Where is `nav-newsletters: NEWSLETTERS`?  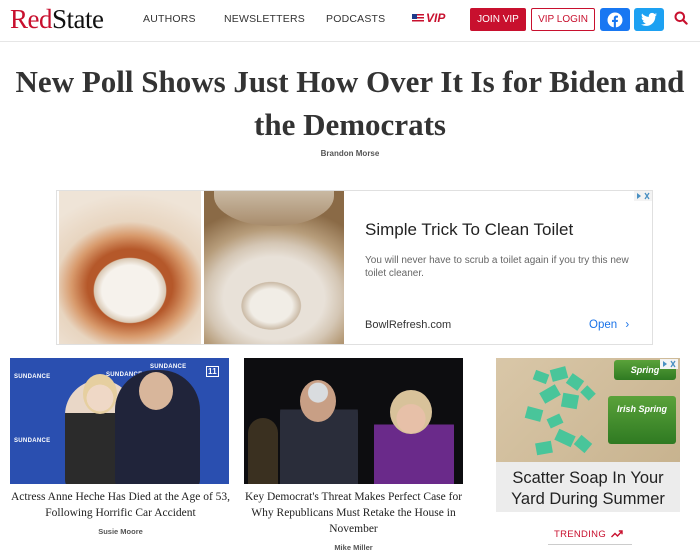 nav-newsletters: NEWSLETTERS is located at coordinates (264, 19).